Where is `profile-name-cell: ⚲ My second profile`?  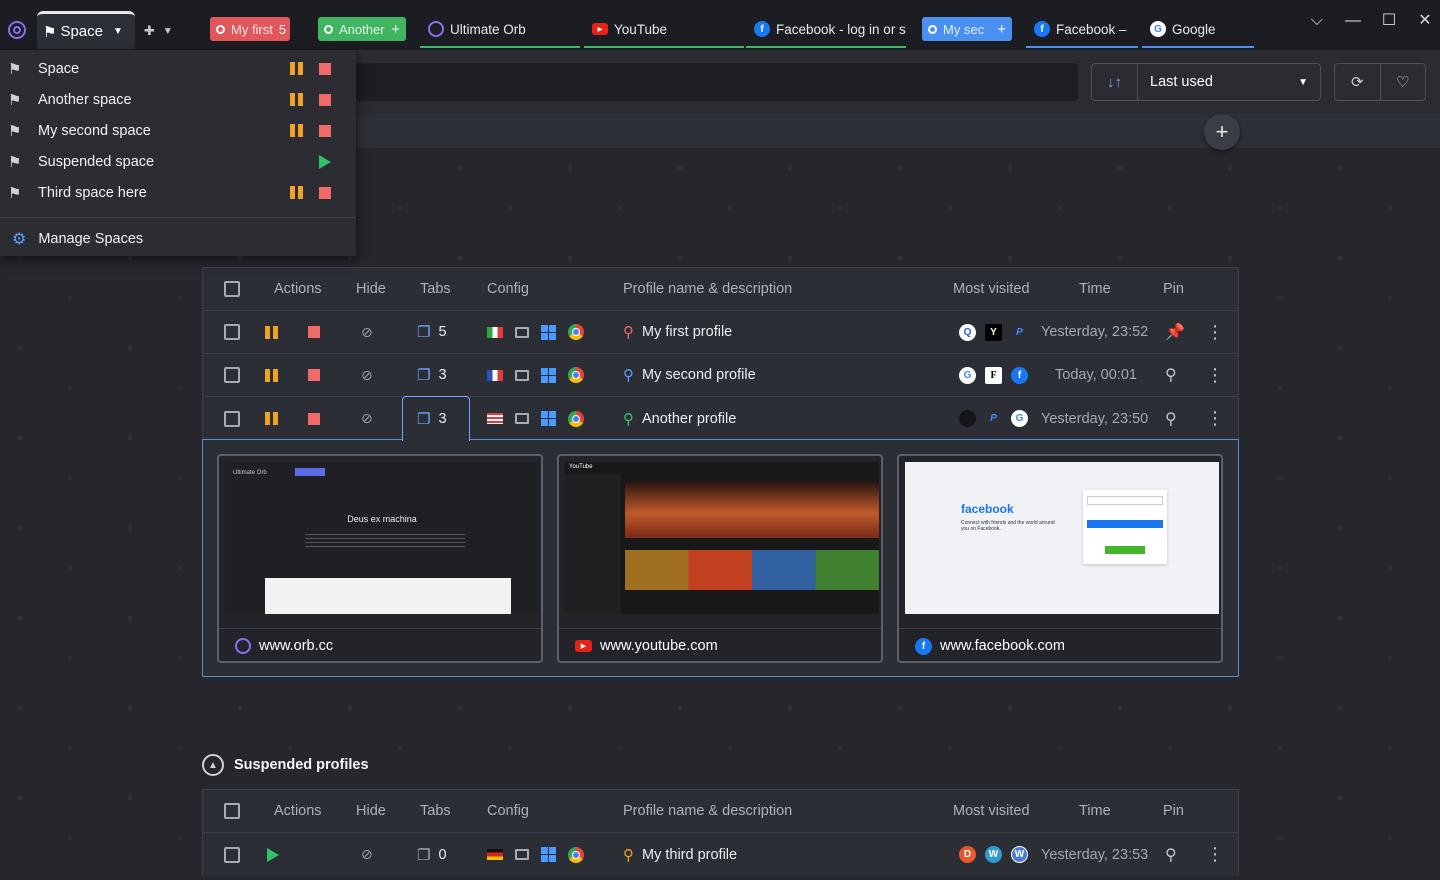 profile-name-cell: ⚲ My second profile is located at coordinates (689, 375).